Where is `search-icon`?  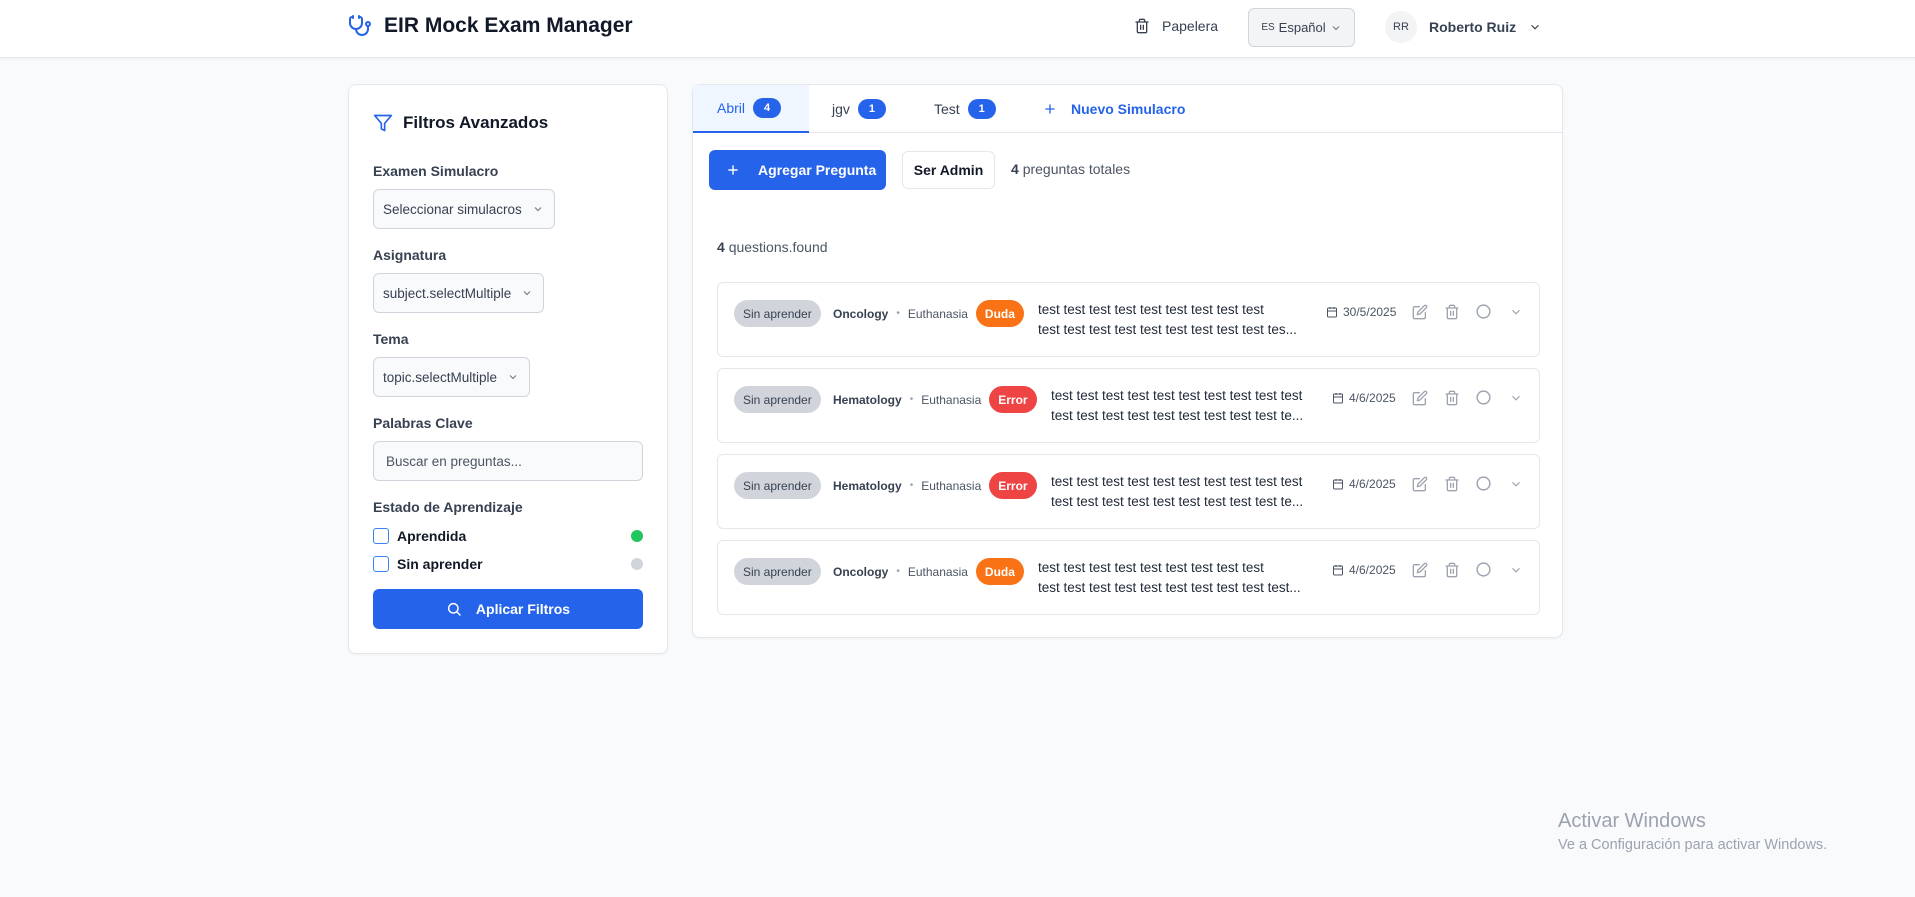
search-icon is located at coordinates (454, 609).